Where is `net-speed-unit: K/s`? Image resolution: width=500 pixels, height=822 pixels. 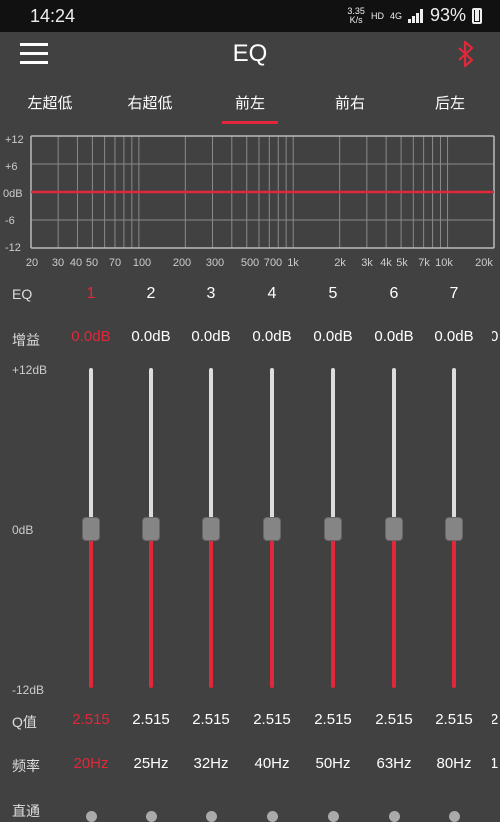
net-speed-unit: K/s is located at coordinates (356, 19).